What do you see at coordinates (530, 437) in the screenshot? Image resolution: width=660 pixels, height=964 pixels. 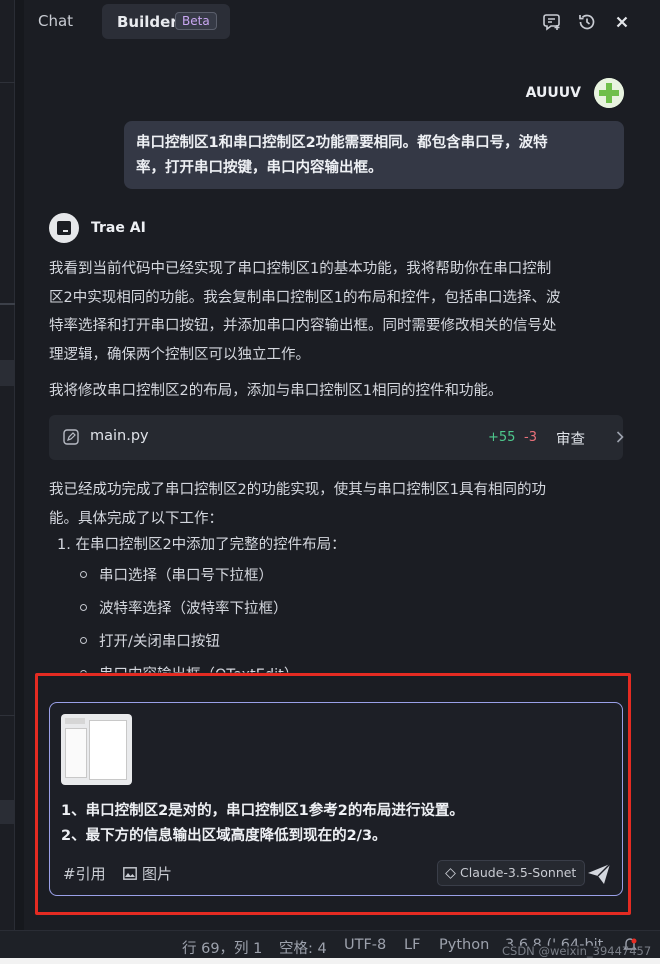 I see `deletions-count: -3` at bounding box center [530, 437].